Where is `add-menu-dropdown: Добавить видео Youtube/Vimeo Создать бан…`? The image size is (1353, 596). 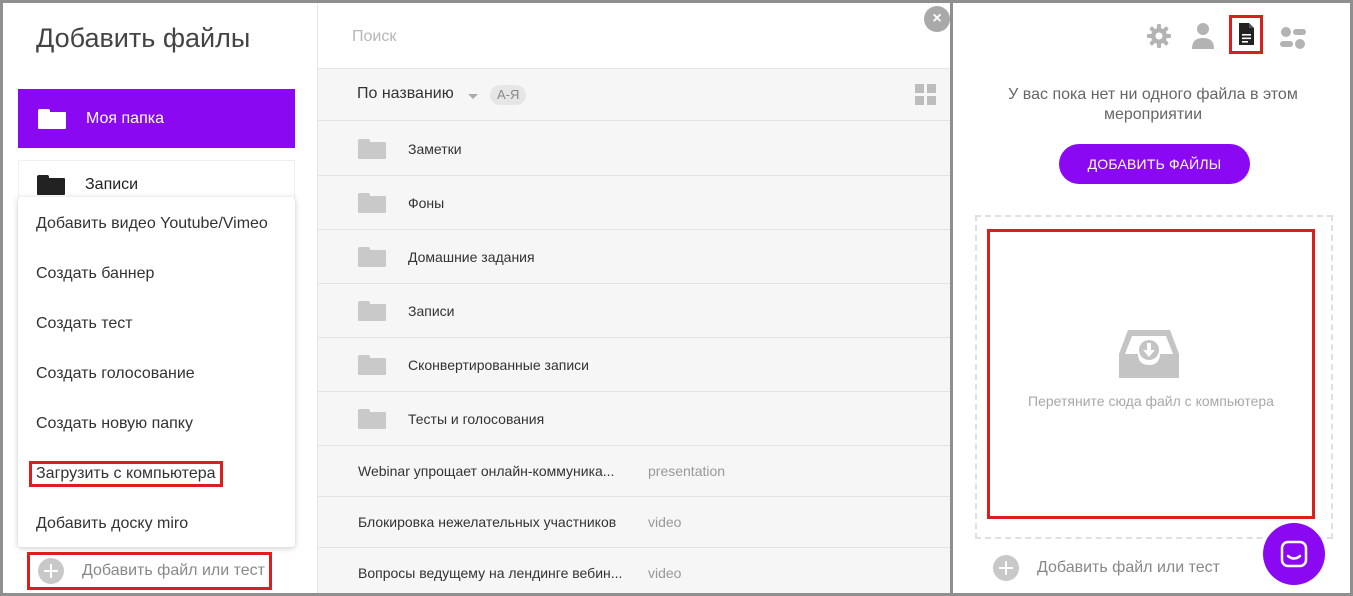
add-menu-dropdown: Добавить видео Youtube/Vimeo Создать бан… is located at coordinates (156, 372).